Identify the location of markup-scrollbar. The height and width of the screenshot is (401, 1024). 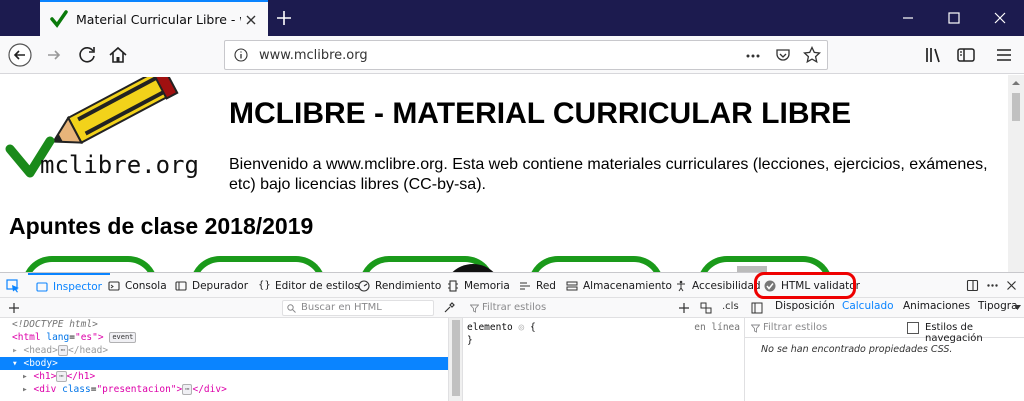
(455, 359).